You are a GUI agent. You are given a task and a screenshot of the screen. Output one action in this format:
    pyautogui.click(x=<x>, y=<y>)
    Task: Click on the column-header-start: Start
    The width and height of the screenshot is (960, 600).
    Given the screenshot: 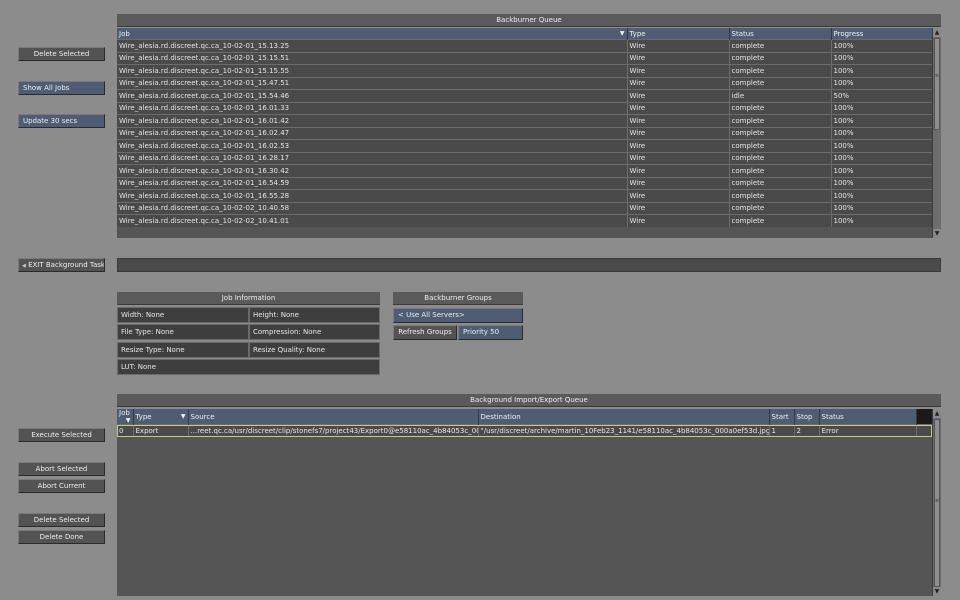 What is the action you would take?
    pyautogui.click(x=782, y=417)
    